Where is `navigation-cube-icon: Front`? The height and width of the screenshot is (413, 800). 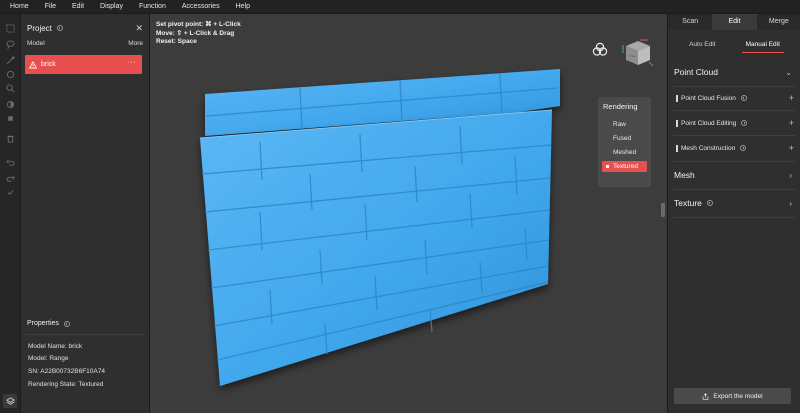 navigation-cube-icon: Front is located at coordinates (636, 52).